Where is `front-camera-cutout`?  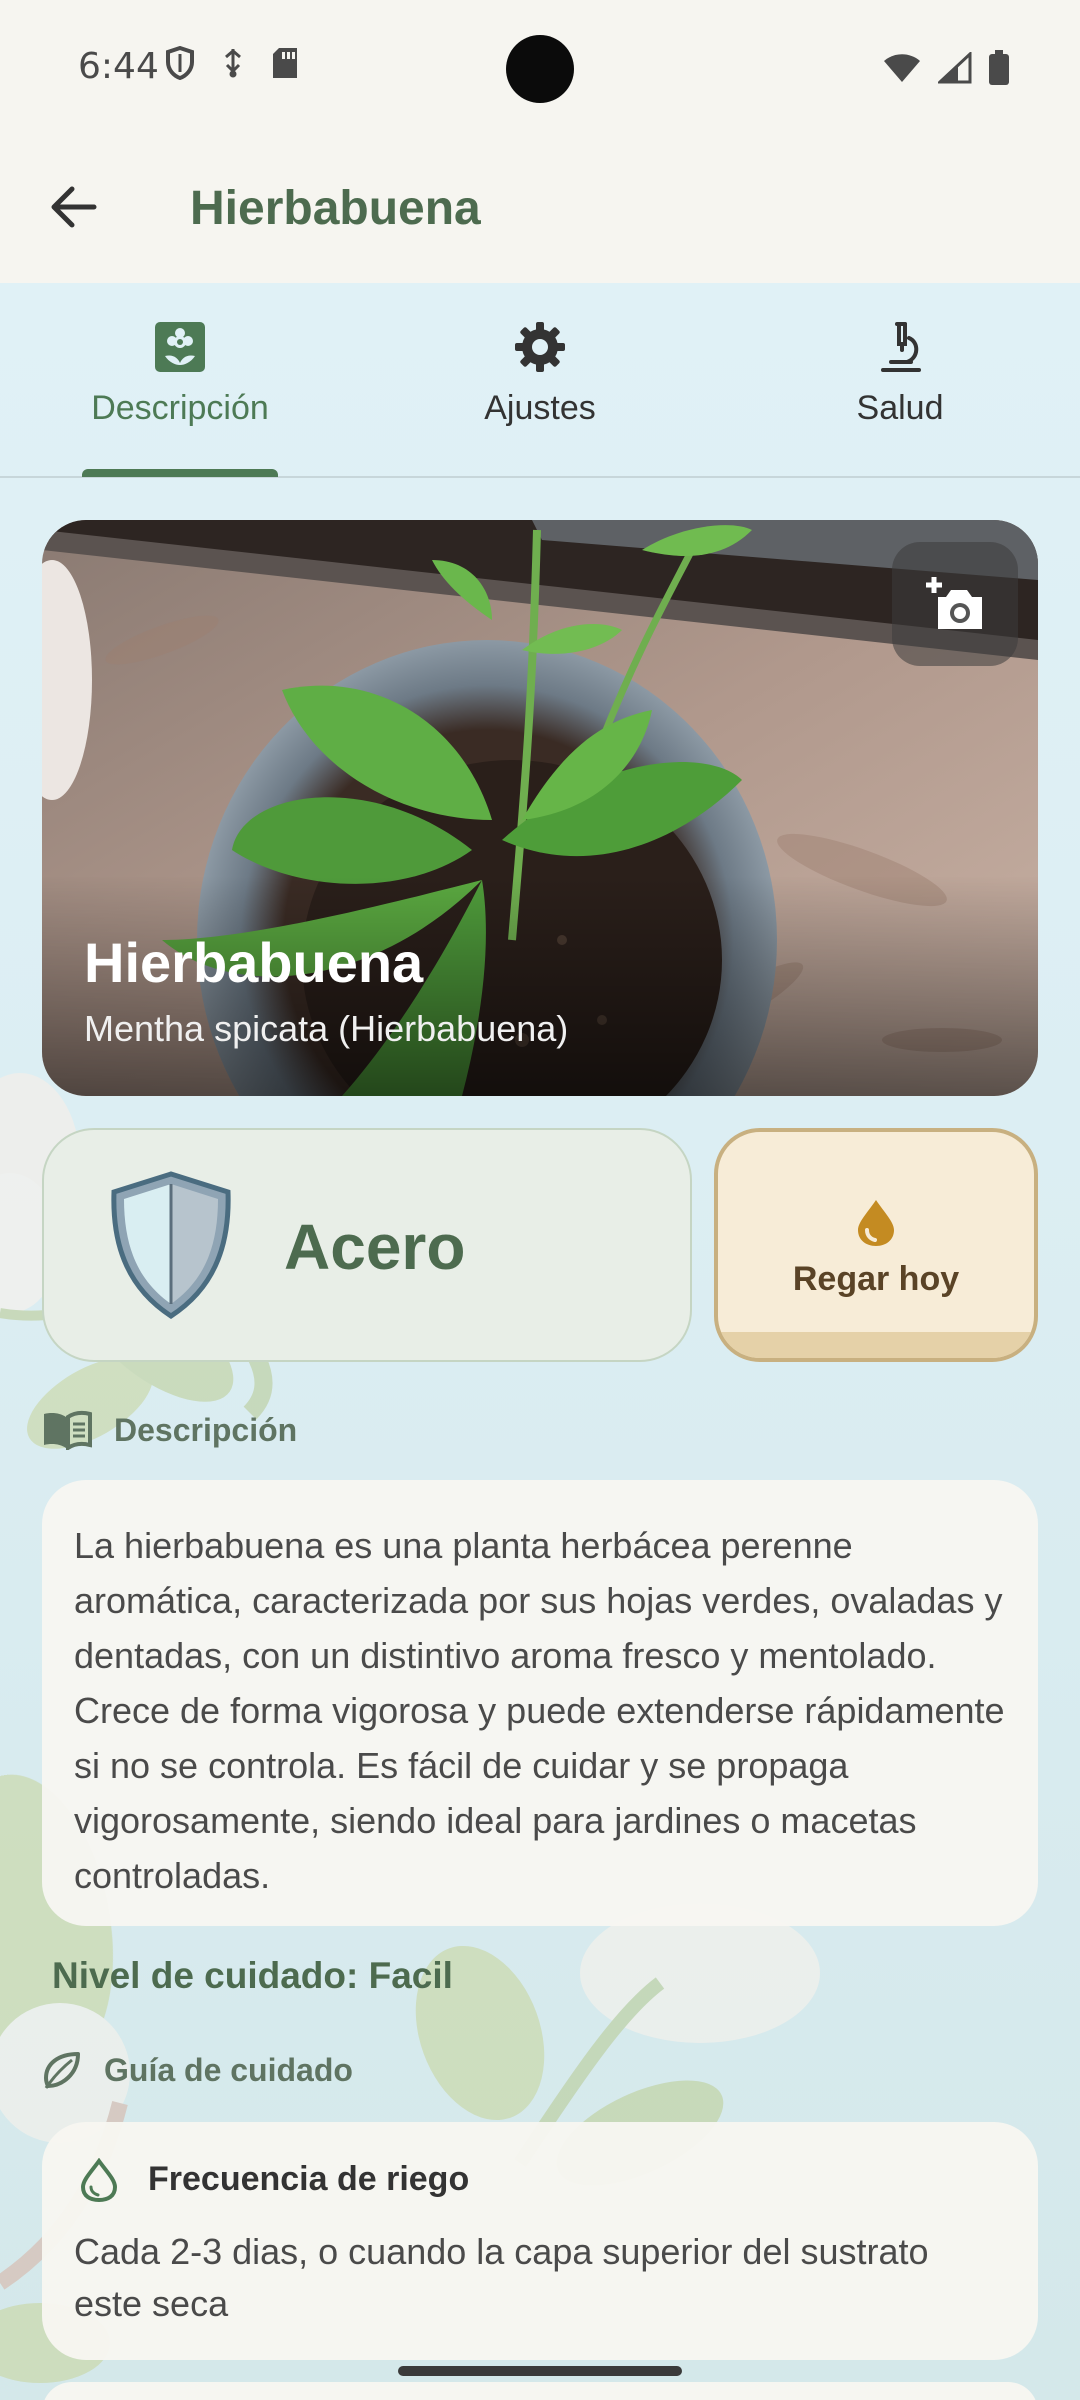
front-camera-cutout is located at coordinates (540, 69).